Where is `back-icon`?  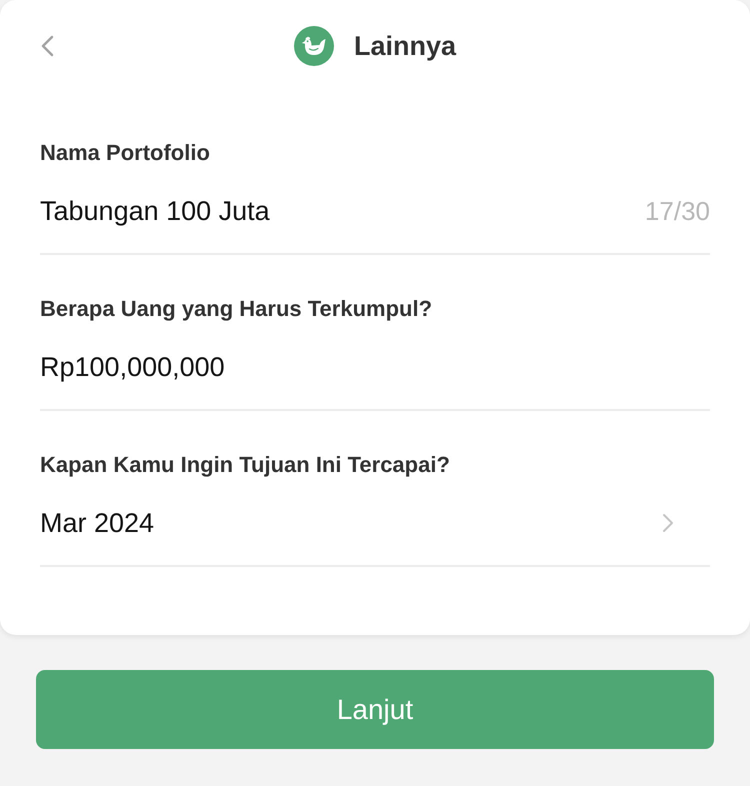 back-icon is located at coordinates (47, 46).